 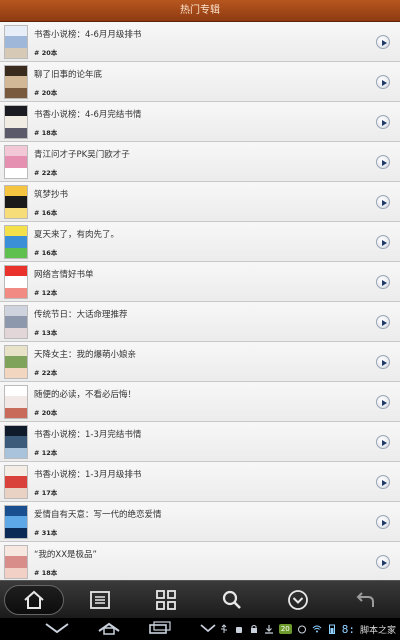 I want to click on chevron-down-circle-icon, so click(x=298, y=600).